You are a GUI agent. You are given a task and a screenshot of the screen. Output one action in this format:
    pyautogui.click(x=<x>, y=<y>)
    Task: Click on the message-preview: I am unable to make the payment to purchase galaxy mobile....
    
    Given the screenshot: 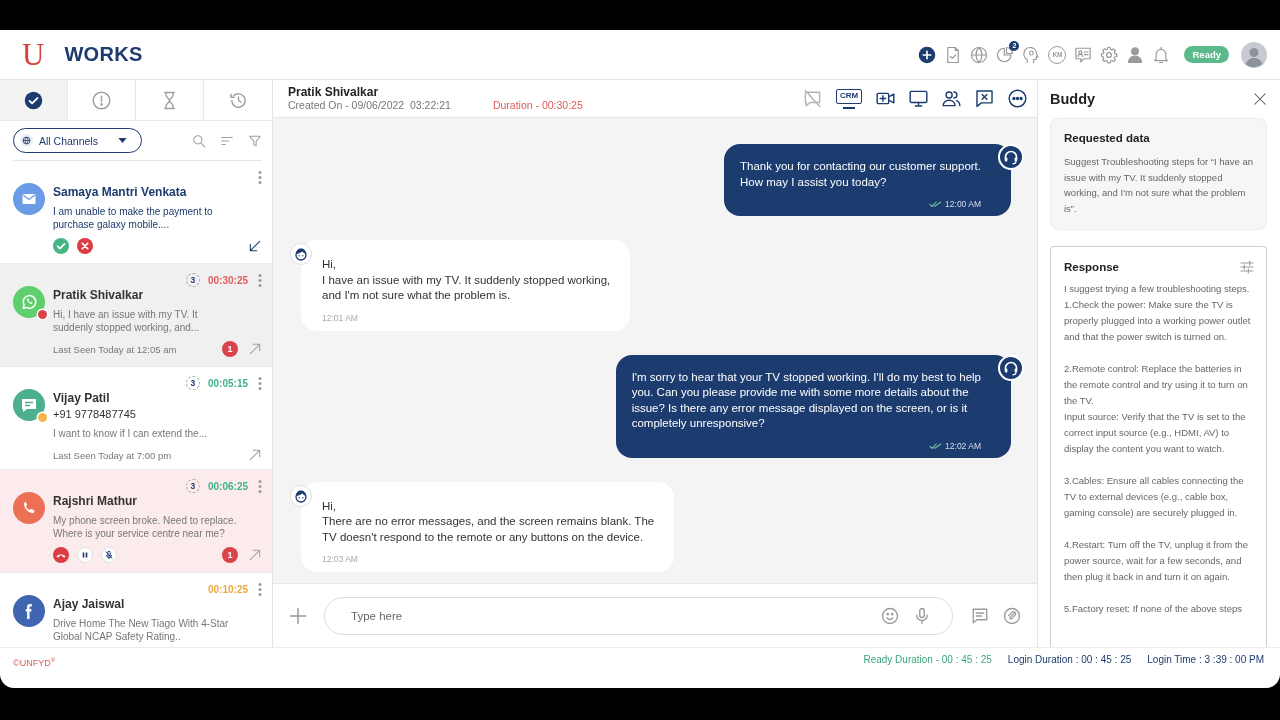 What is the action you would take?
    pyautogui.click(x=133, y=218)
    